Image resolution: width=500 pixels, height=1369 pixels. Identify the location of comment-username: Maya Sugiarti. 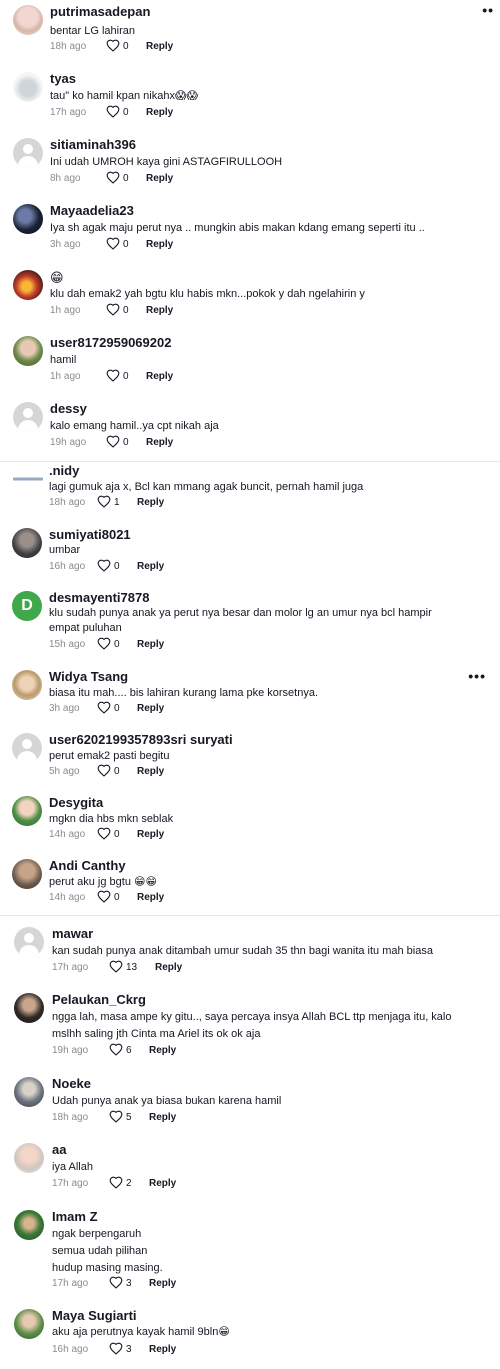
(94, 1315).